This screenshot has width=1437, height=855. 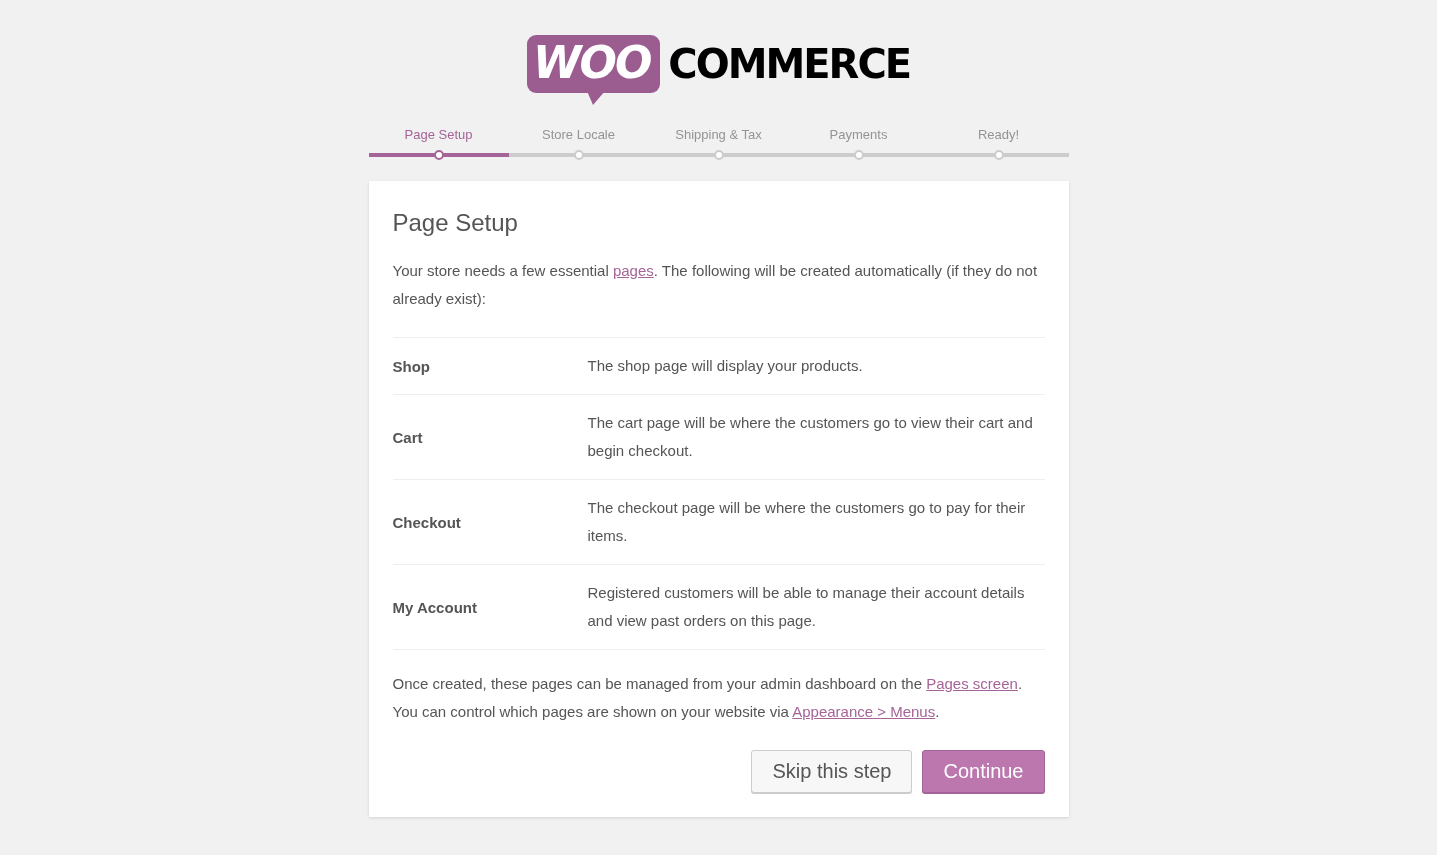 What do you see at coordinates (578, 135) in the screenshot?
I see `step-tab: Store Locale` at bounding box center [578, 135].